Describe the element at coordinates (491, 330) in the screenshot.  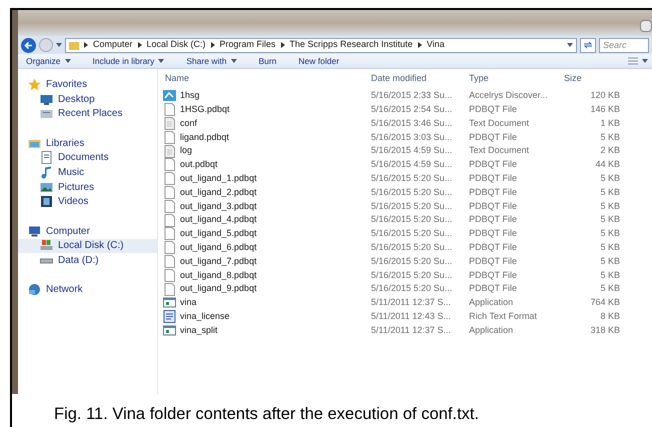
I see `type-cell-text: Application` at that location.